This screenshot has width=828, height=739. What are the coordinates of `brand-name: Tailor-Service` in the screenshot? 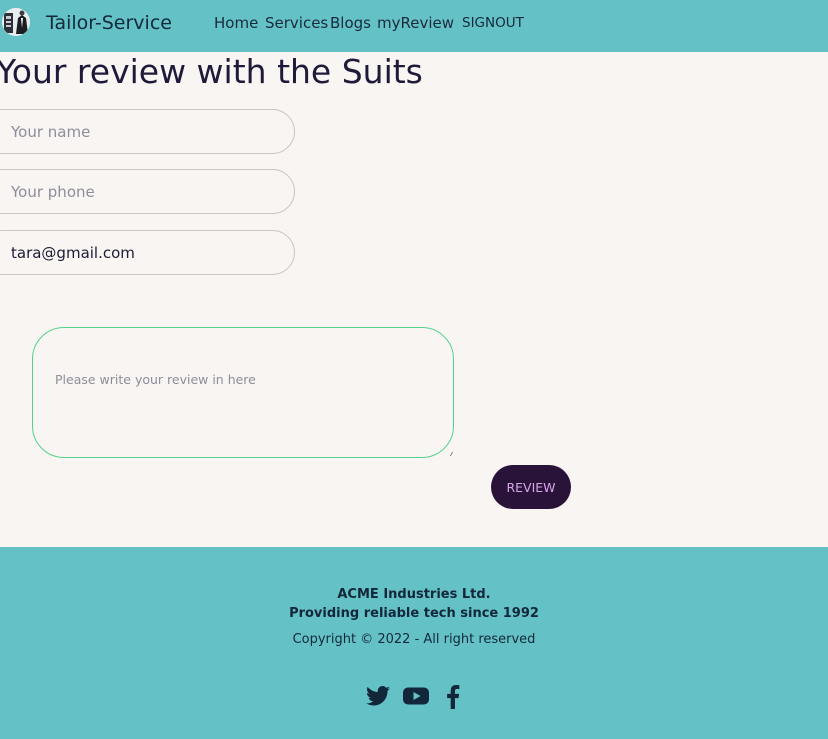 It's located at (109, 23).